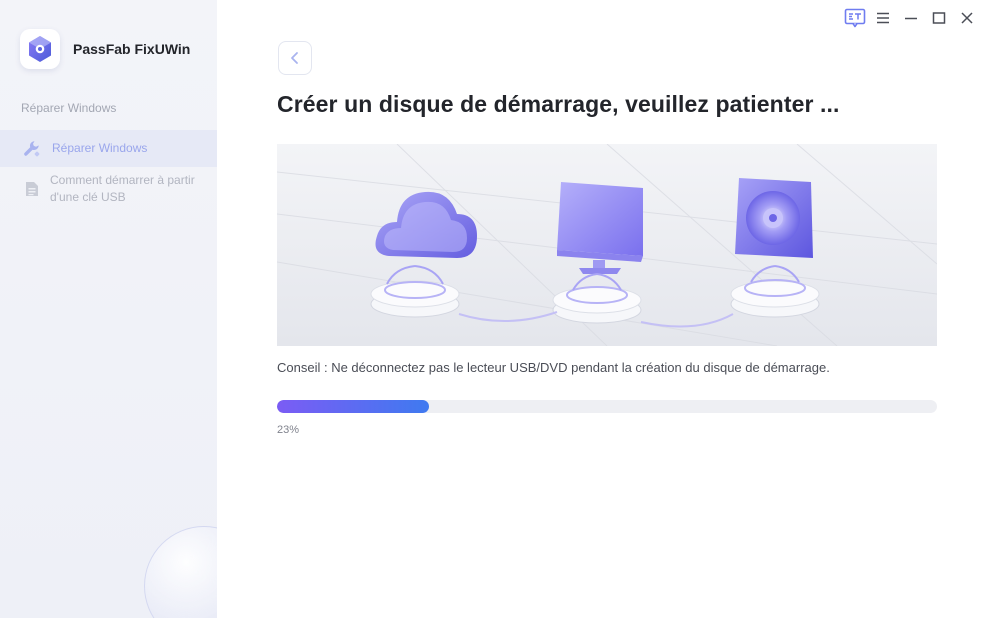  Describe the element at coordinates (288, 430) in the screenshot. I see `progress-percent: 23%` at that location.